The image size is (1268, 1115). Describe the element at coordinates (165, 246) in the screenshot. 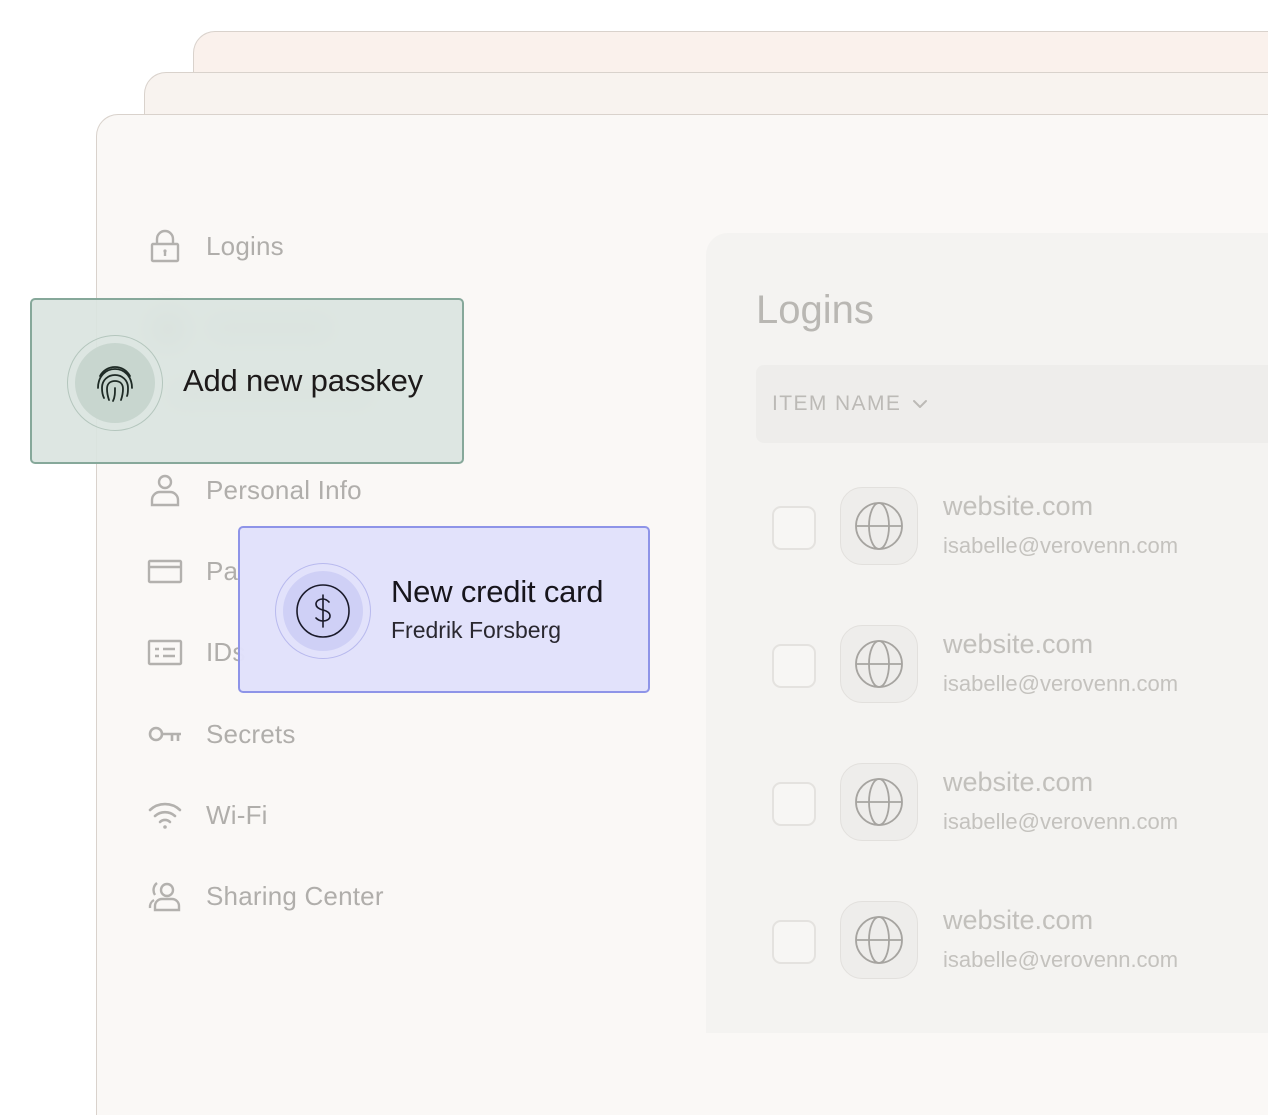

I see `lock-icon` at that location.